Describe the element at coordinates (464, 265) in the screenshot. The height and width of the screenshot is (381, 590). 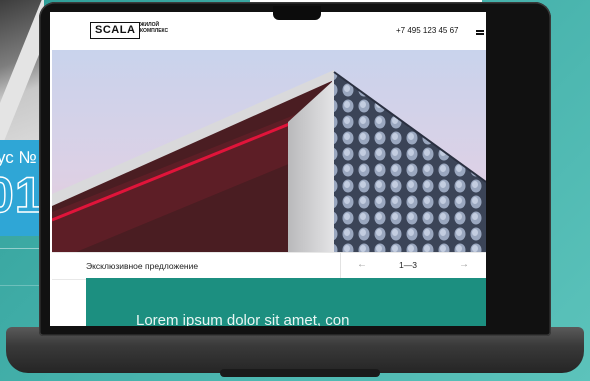
I see `arrow-right-icon: →` at that location.